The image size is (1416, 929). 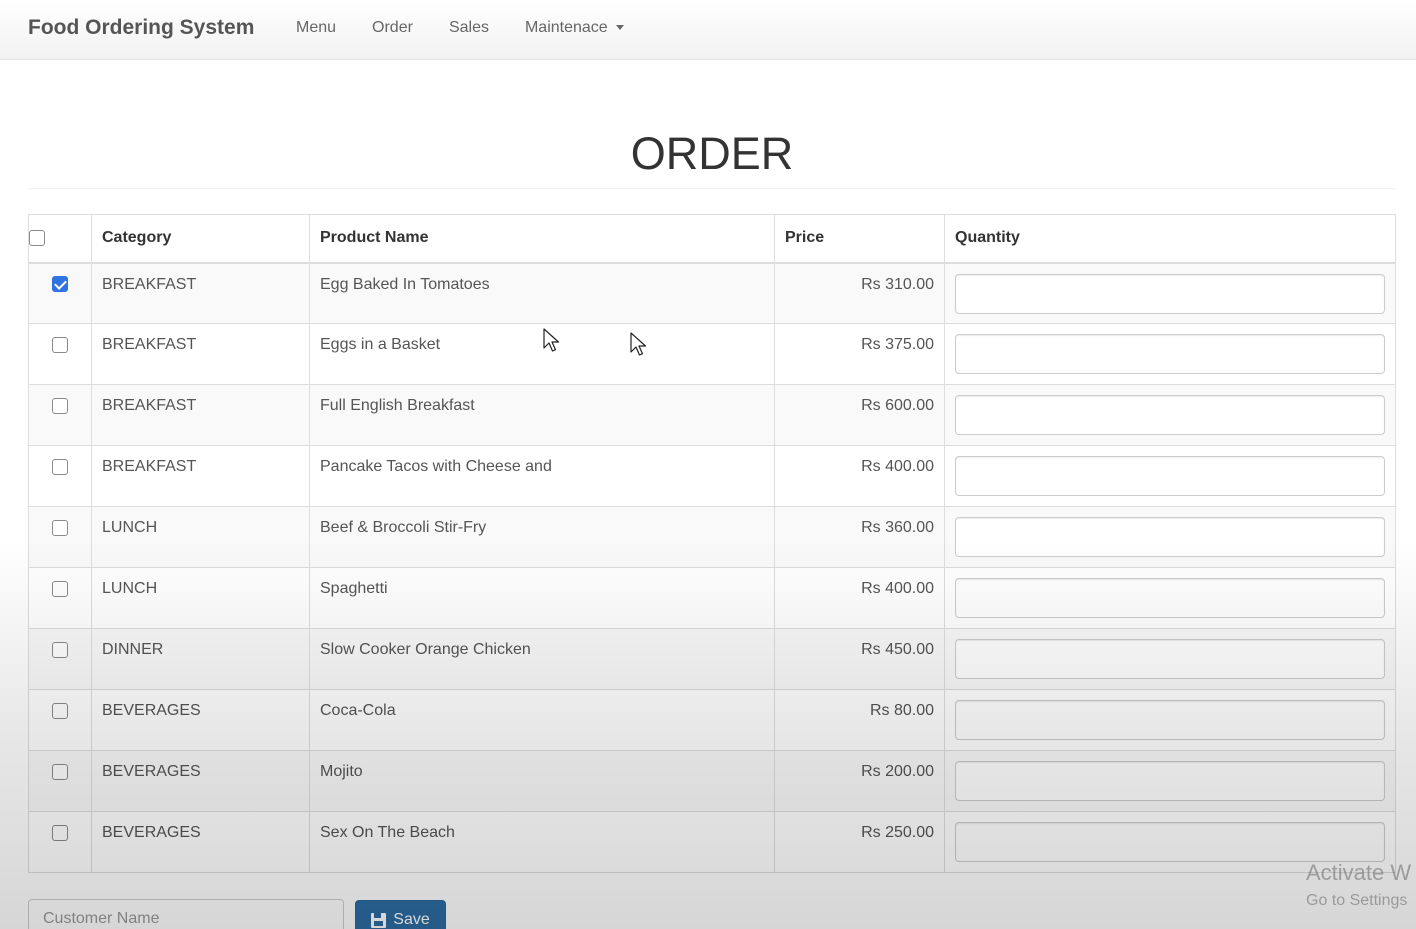 I want to click on row-product-name: Sex On The Beach, so click(x=542, y=842).